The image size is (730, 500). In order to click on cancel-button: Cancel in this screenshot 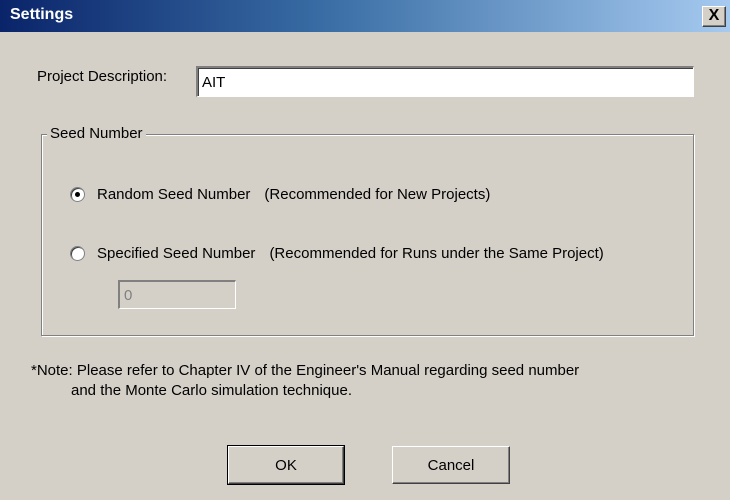, I will do `click(451, 465)`.